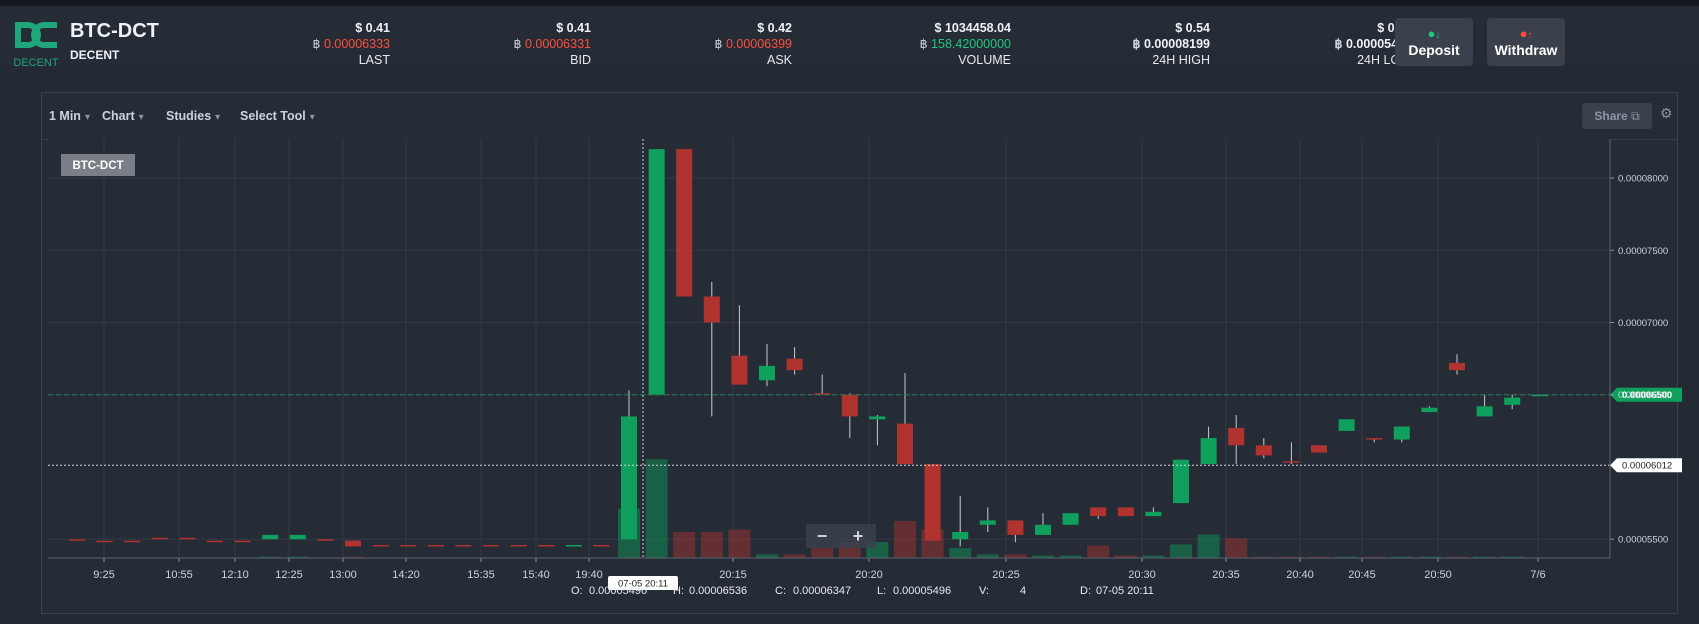  Describe the element at coordinates (1142, 575) in the screenshot. I see `x-tick-label: 20:30` at that location.